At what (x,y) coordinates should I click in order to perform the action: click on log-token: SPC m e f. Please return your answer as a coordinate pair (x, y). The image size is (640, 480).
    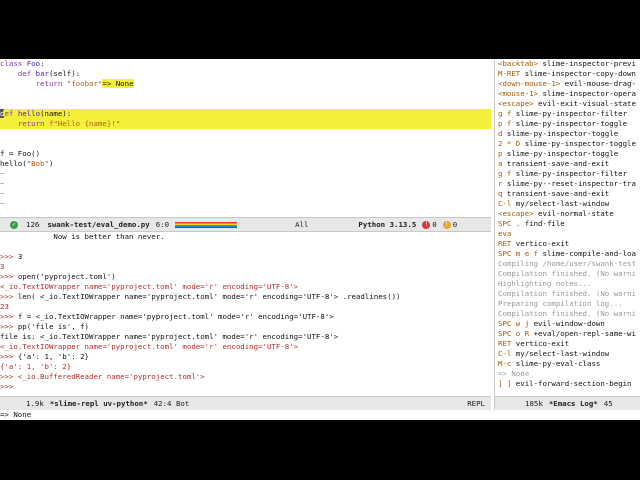
    Looking at the image, I should click on (518, 253).